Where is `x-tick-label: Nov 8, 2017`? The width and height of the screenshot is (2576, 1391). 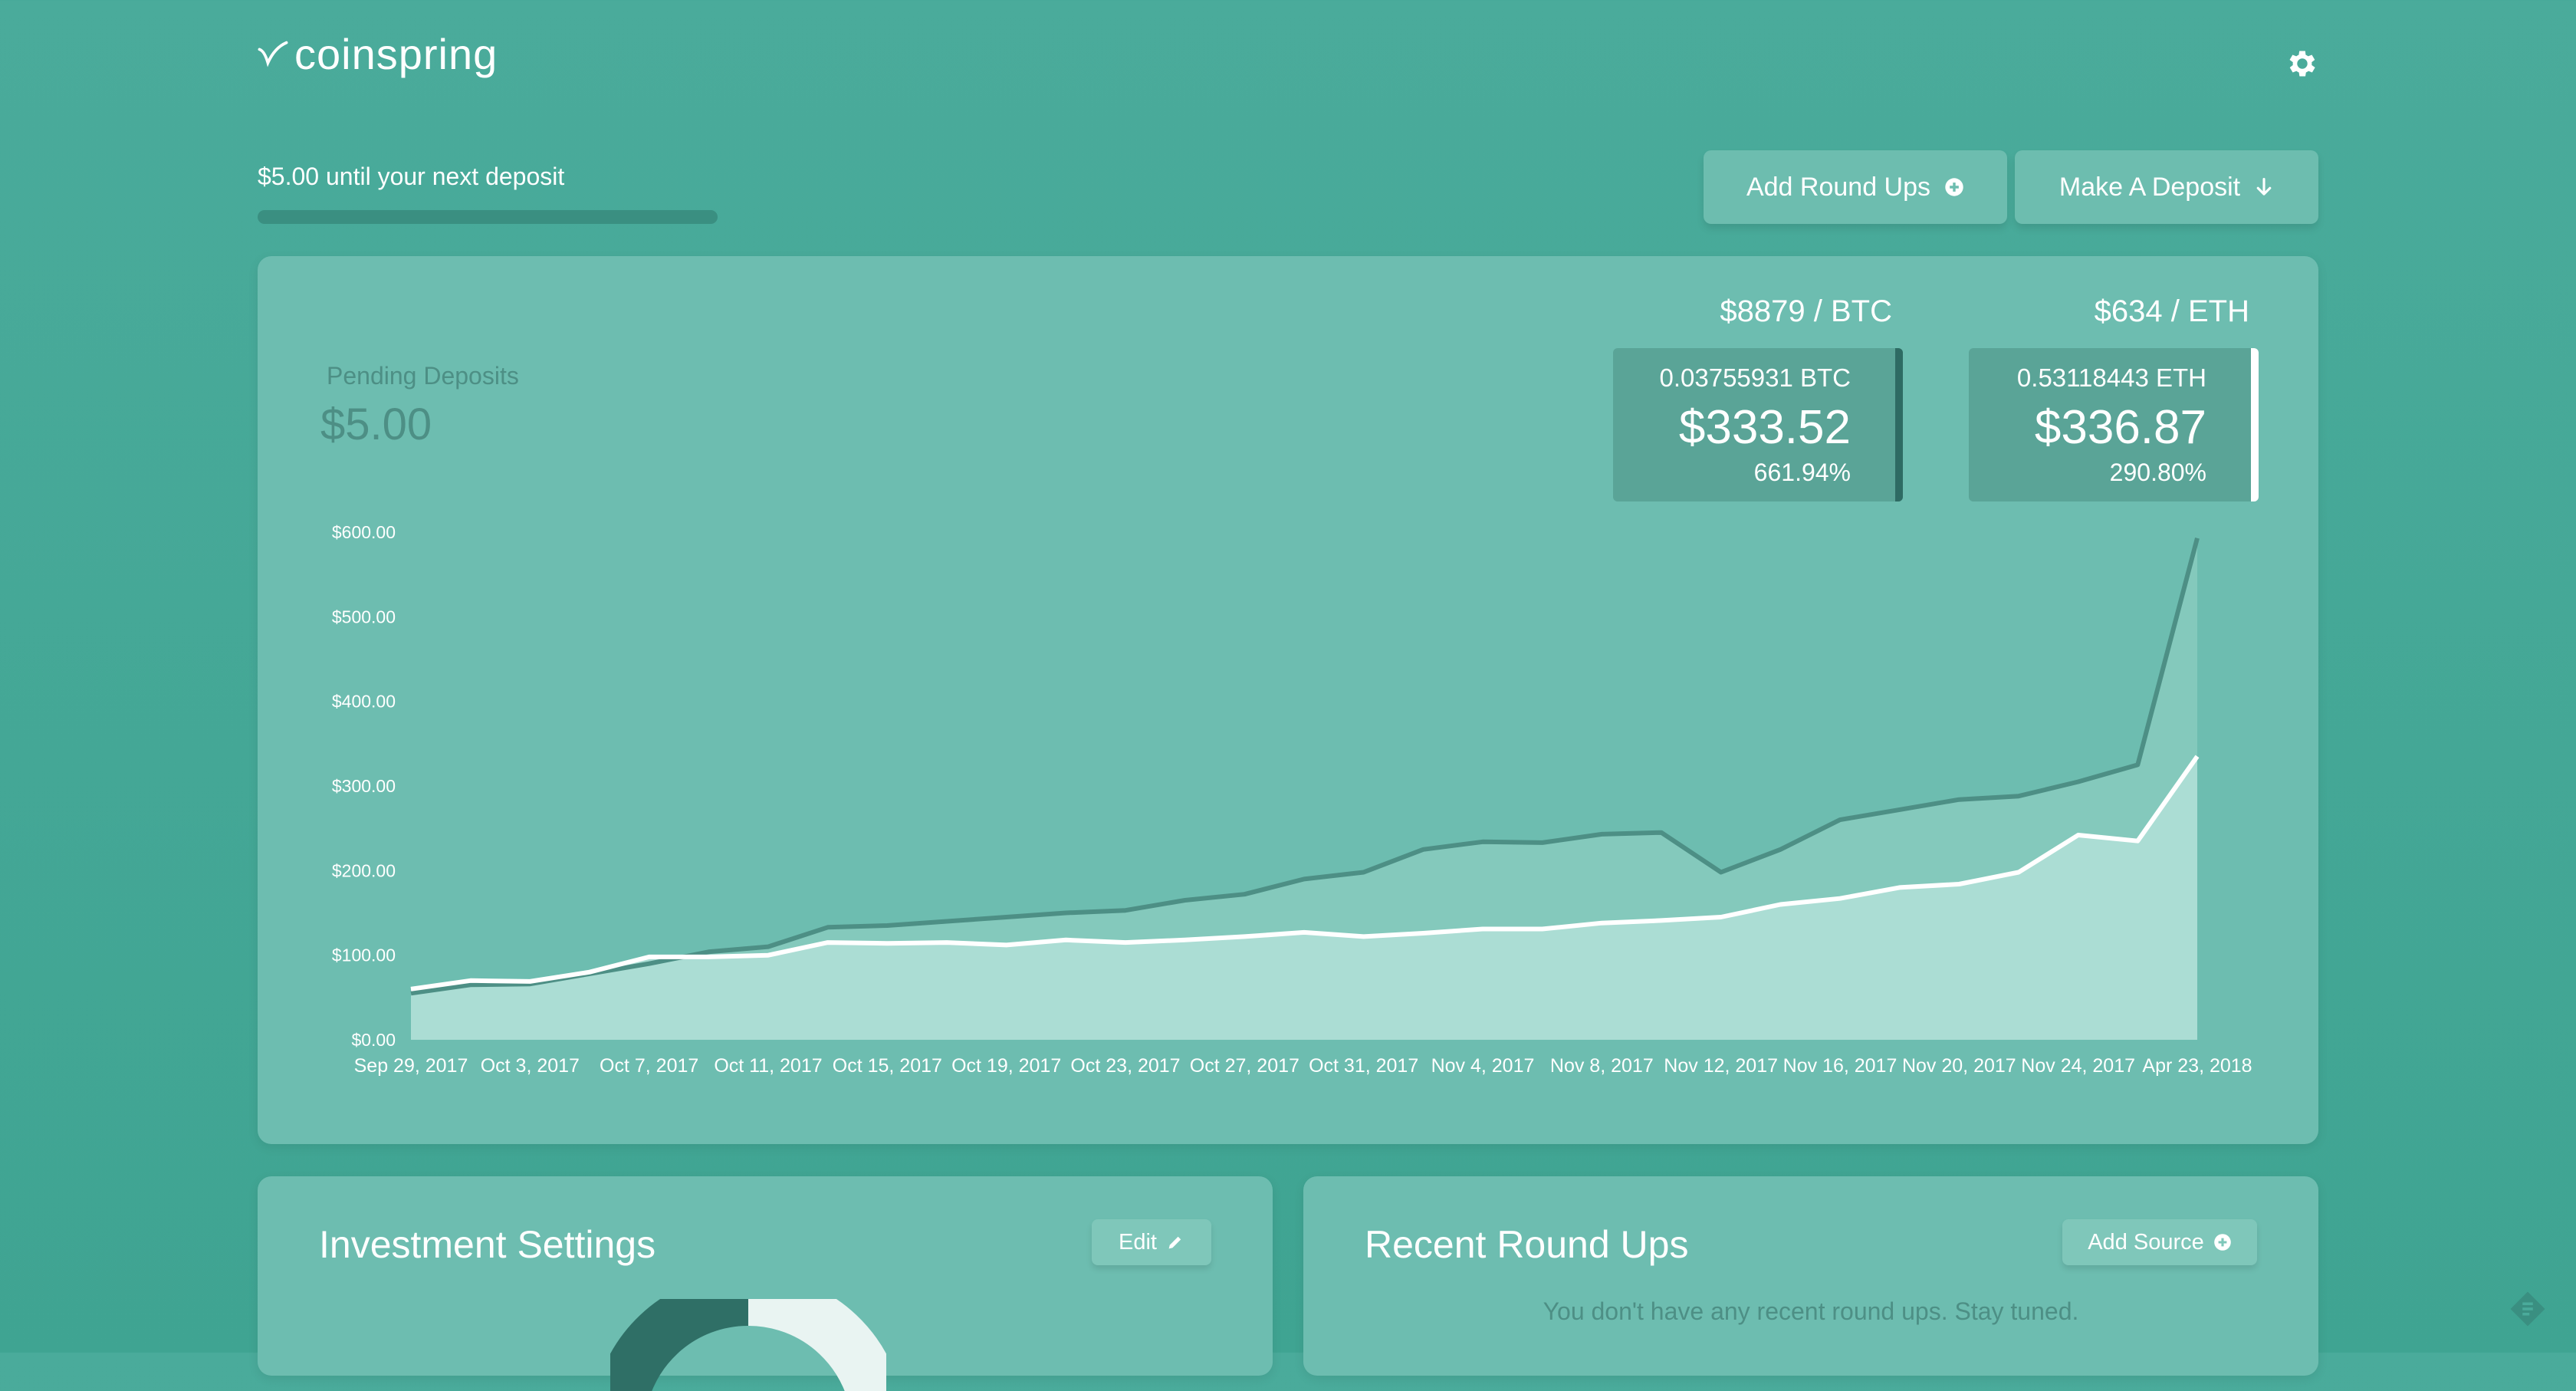
x-tick-label: Nov 8, 2017 is located at coordinates (1602, 1066).